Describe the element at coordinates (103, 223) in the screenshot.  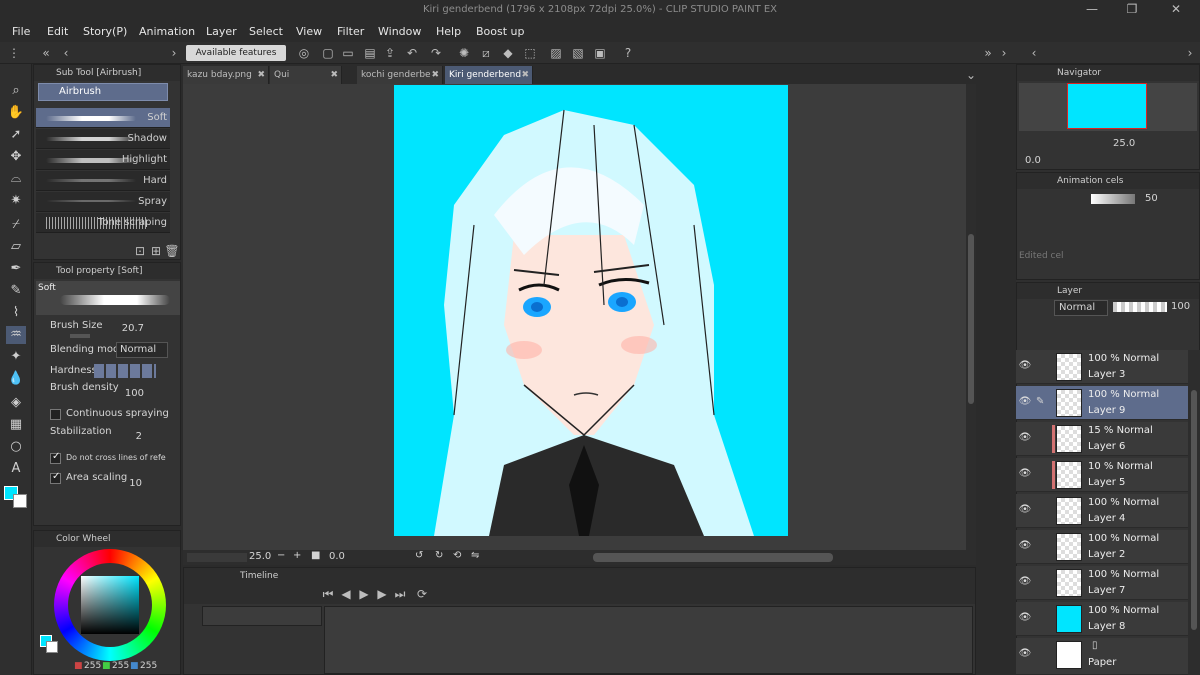
I see `brush-tone-scraping: Tone scraping` at that location.